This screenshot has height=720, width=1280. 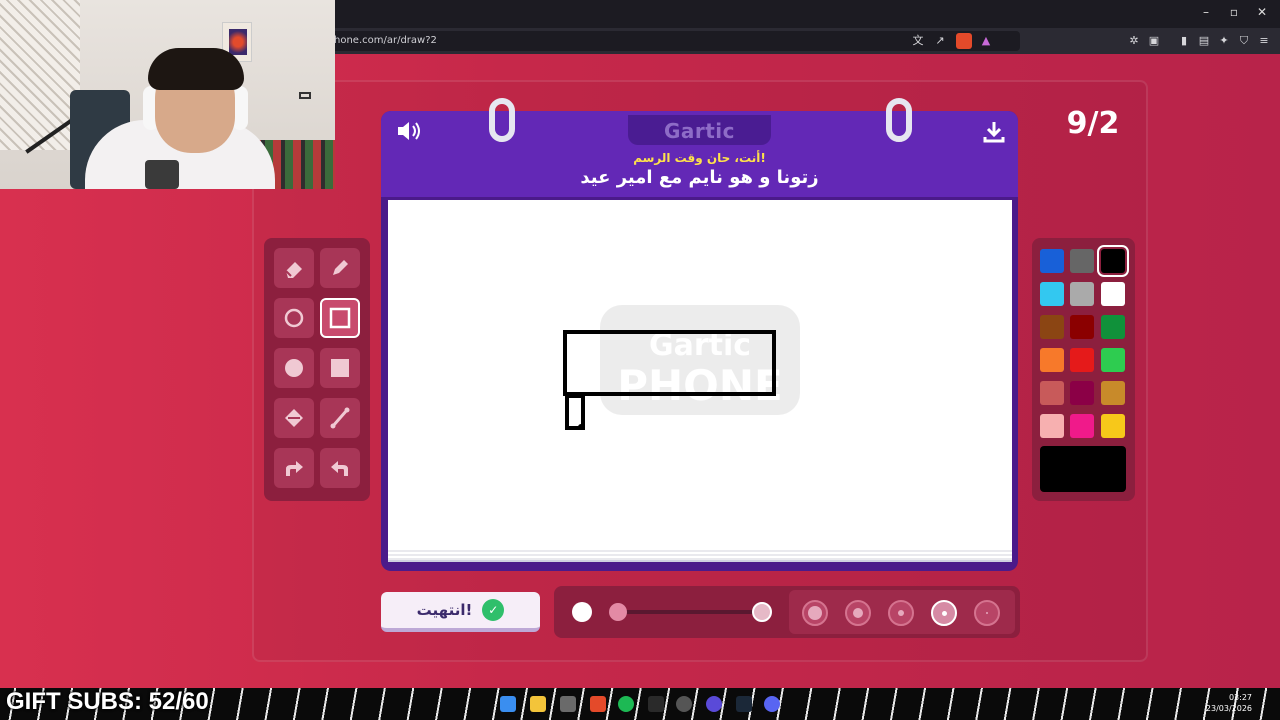 What do you see at coordinates (1240, 697) in the screenshot?
I see `clock-time: 03:27` at bounding box center [1240, 697].